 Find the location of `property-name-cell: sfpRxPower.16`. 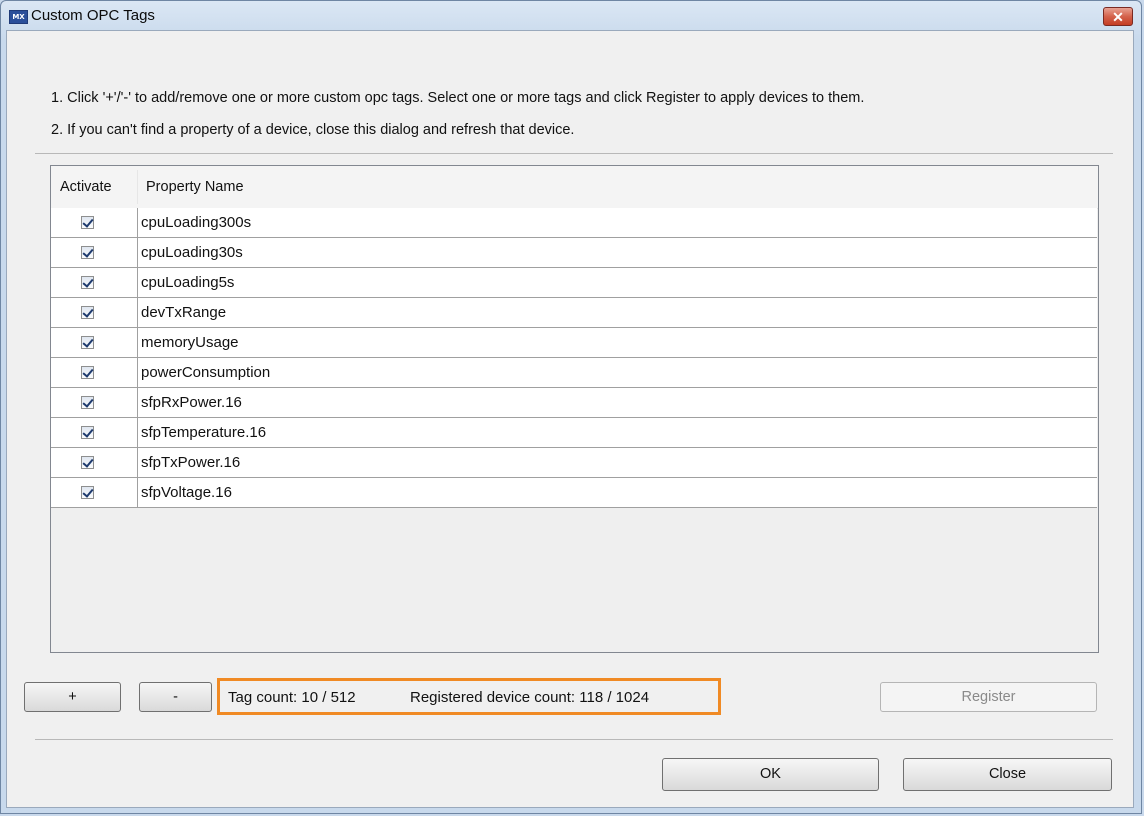

property-name-cell: sfpRxPower.16 is located at coordinates (191, 402).